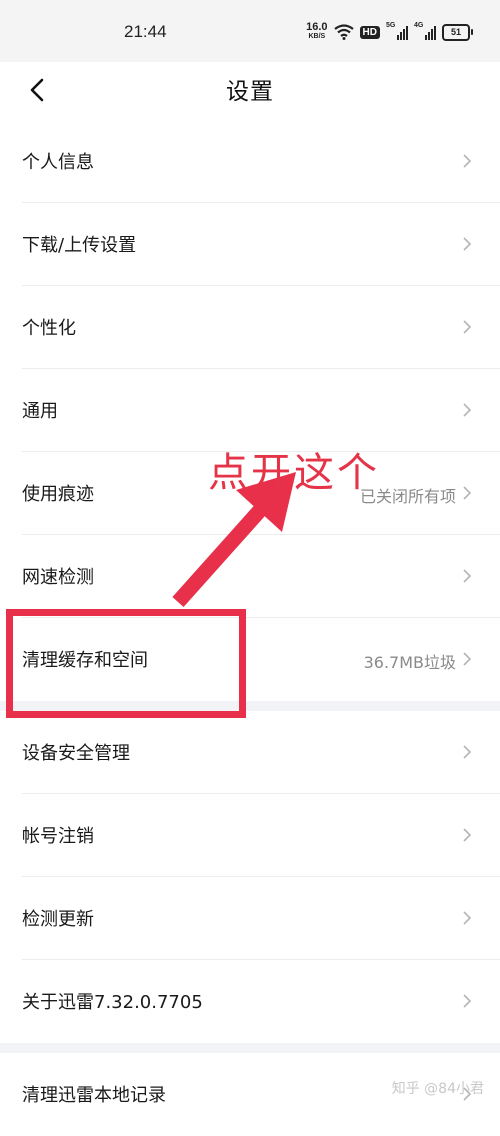 This screenshot has width=500, height=1136. Describe the element at coordinates (250, 244) in the screenshot. I see `settings-item-download-upload: 下载/上传设置` at that location.